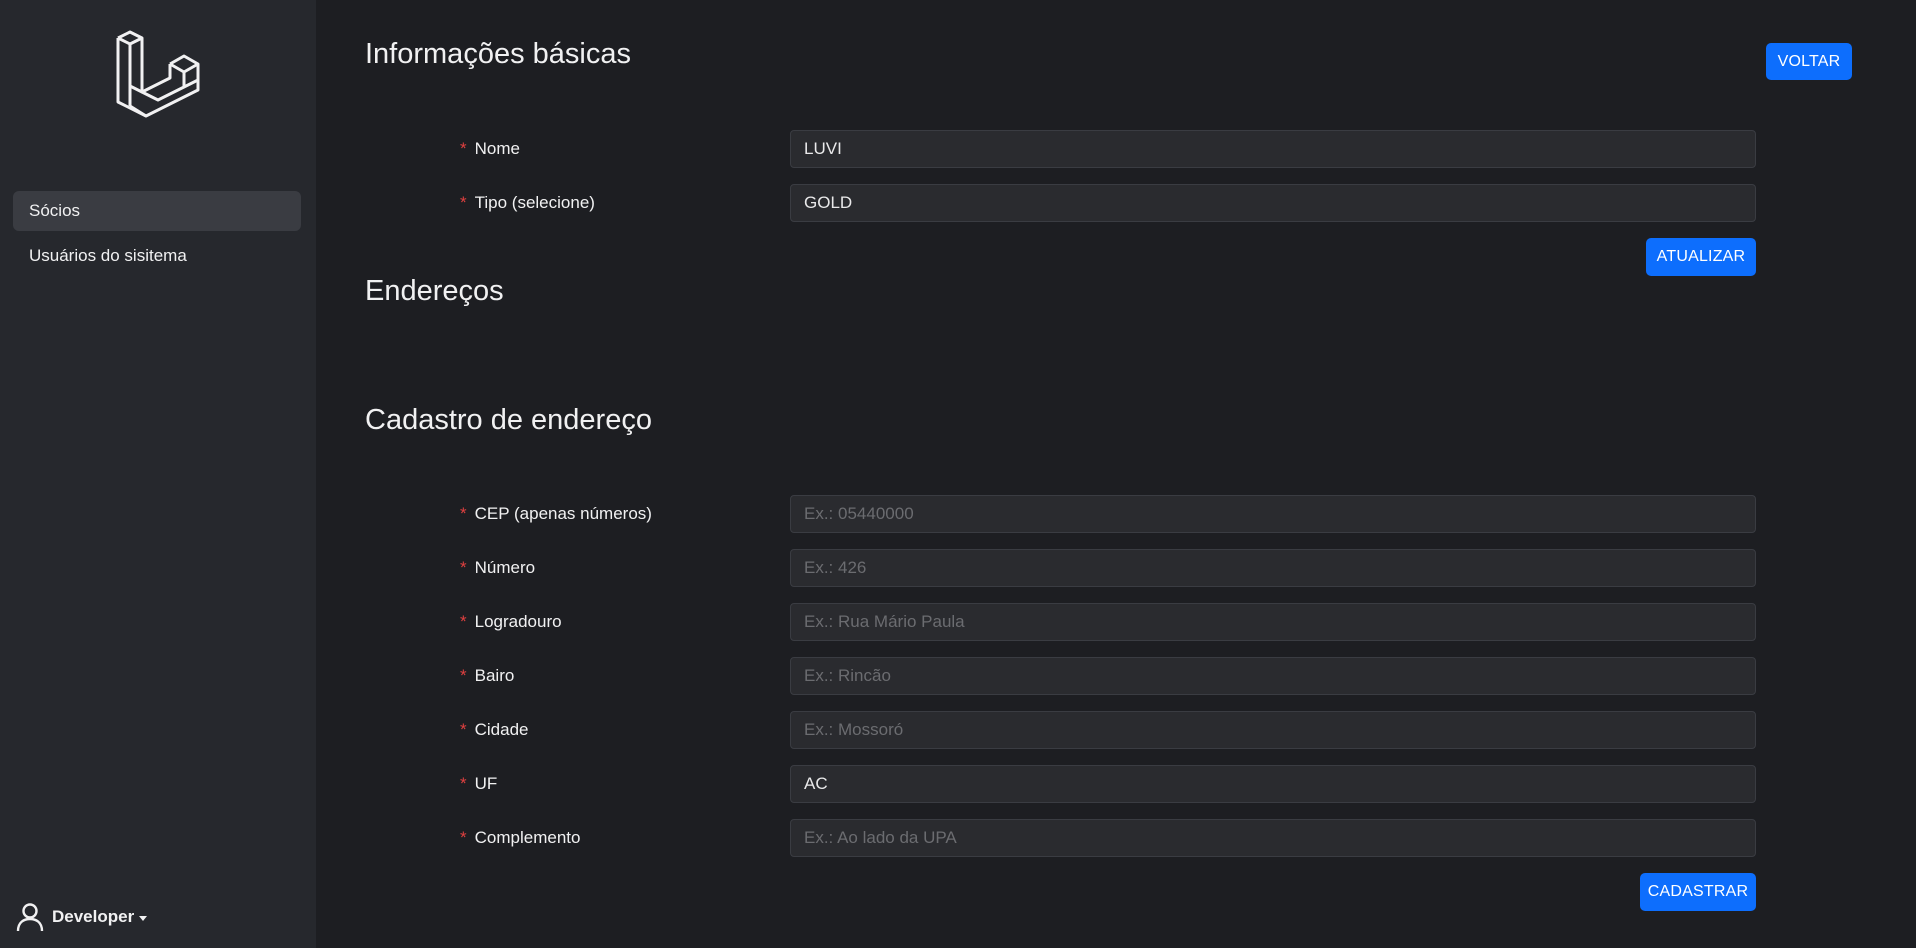  I want to click on complemento-label: * Complemento, so click(520, 837).